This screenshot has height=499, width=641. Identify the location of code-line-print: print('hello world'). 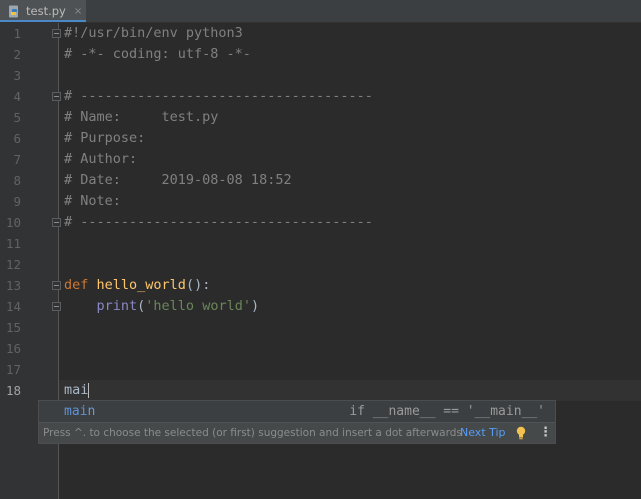
(162, 306).